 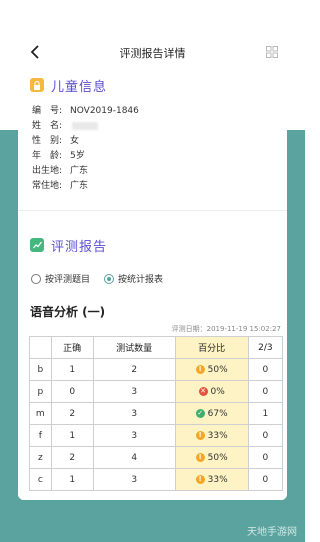 I want to click on info-label: 出生地:, so click(x=47, y=171).